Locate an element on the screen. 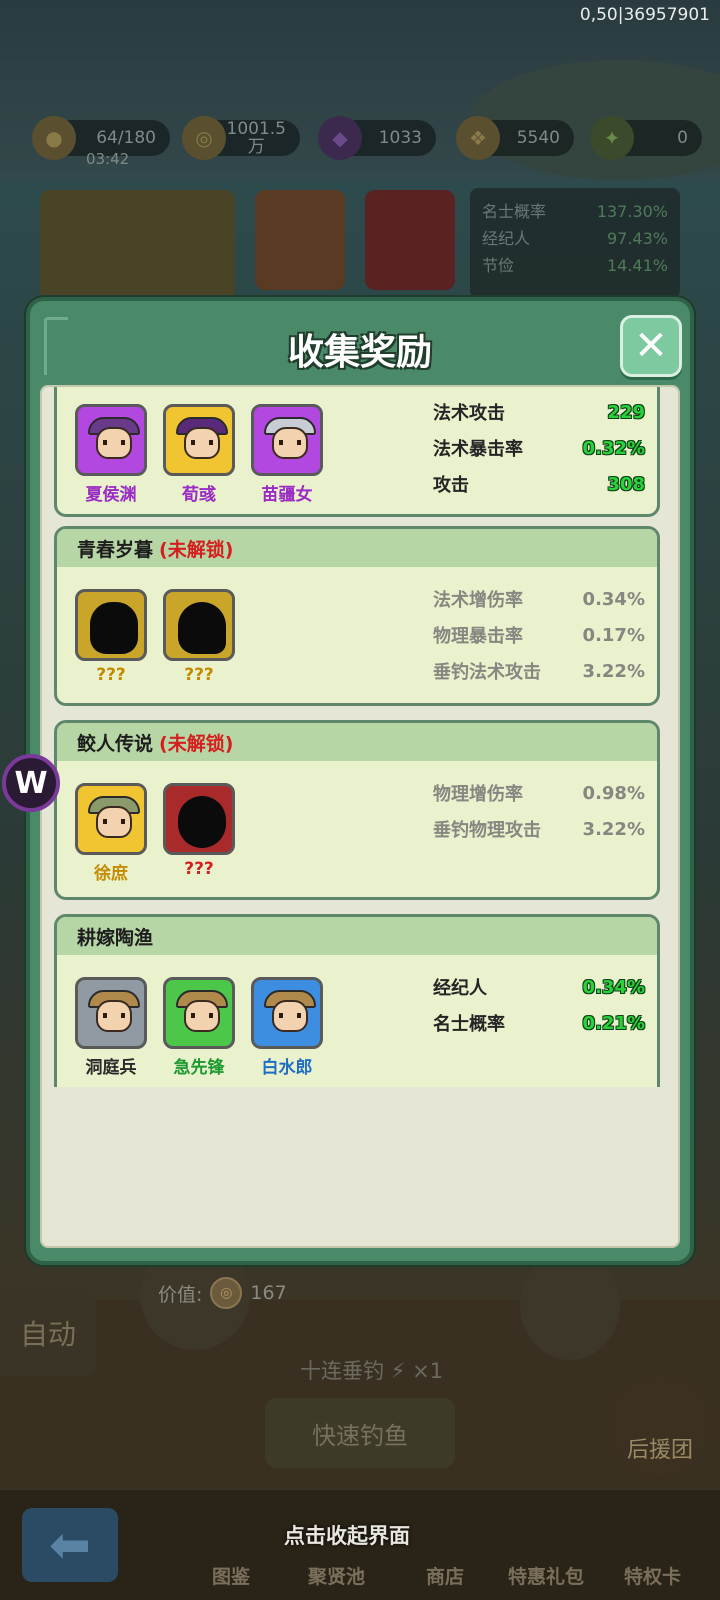 Image resolution: width=720 pixels, height=1600 pixels. nav-item-handbook: 图鉴 is located at coordinates (231, 1575).